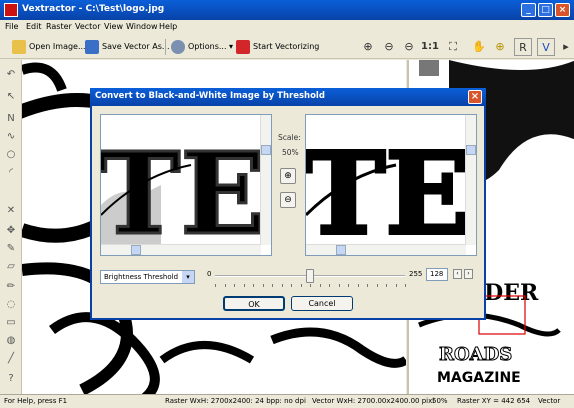  Describe the element at coordinates (209, 274) in the screenshot. I see `slider-min-label: 0` at that location.